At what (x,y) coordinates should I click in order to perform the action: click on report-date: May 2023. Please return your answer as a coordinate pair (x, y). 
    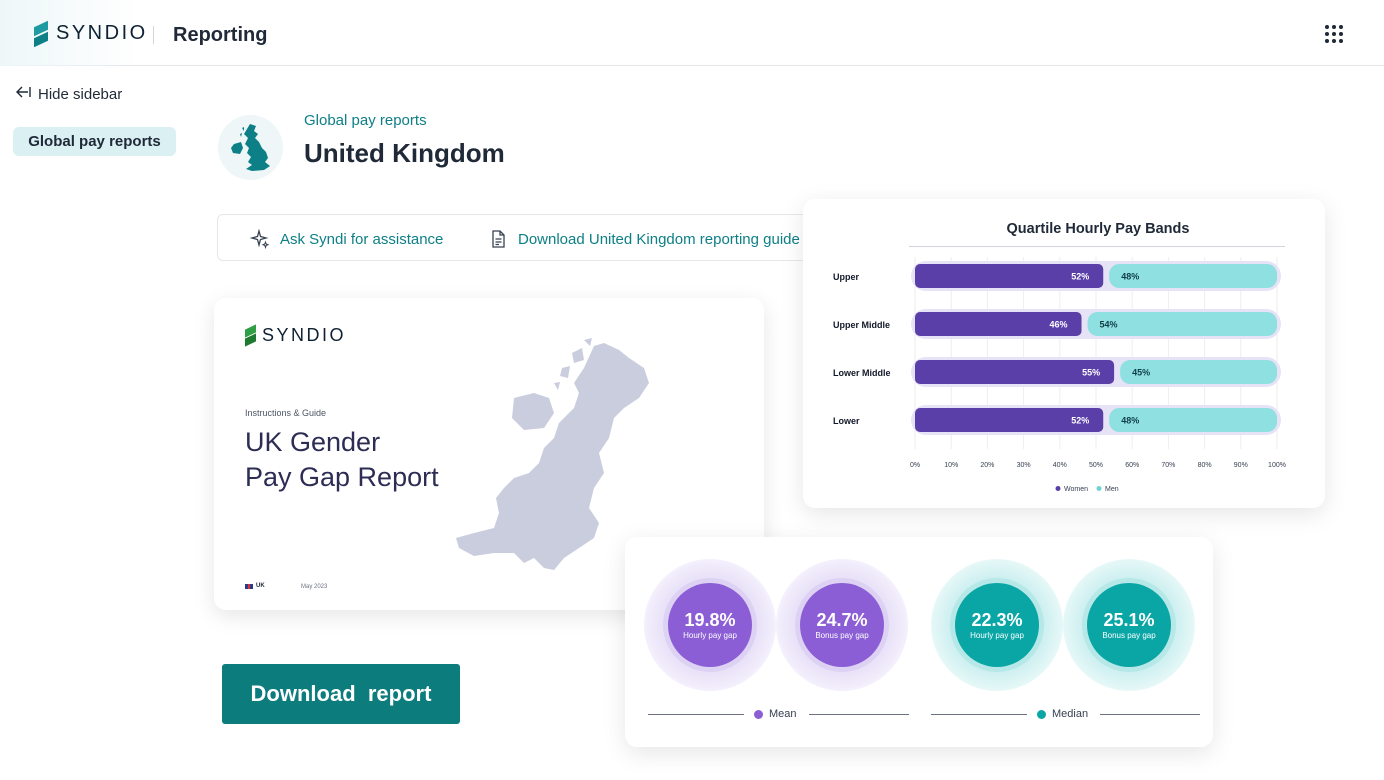
    Looking at the image, I should click on (314, 587).